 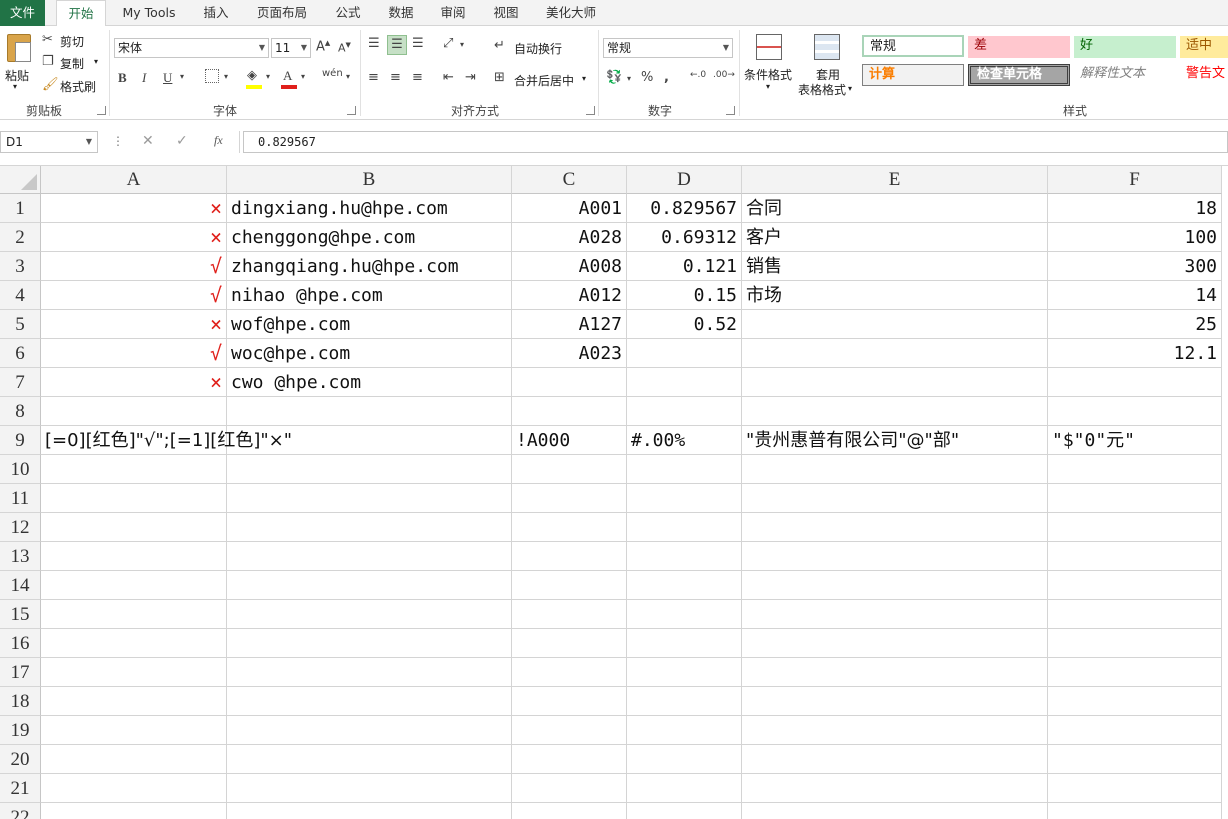 What do you see at coordinates (569, 208) in the screenshot?
I see `cell-C1: A001` at bounding box center [569, 208].